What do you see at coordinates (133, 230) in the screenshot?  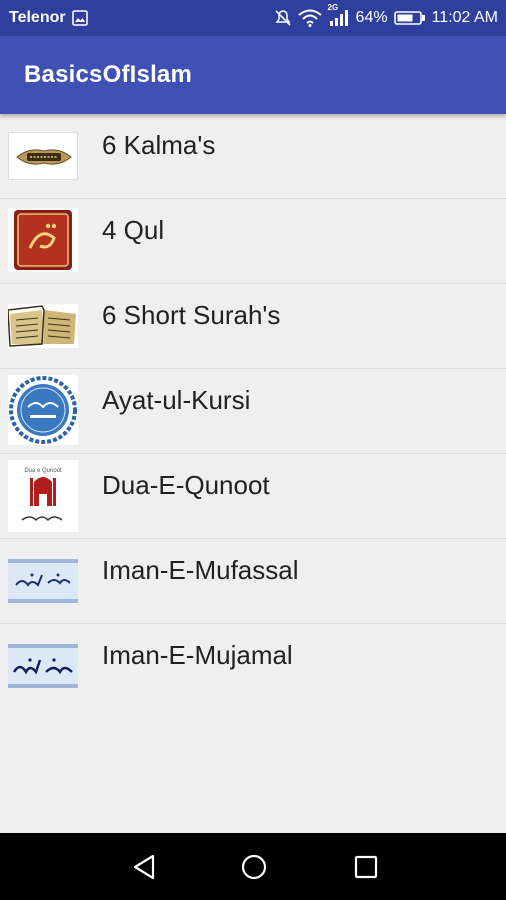 I see `list-item-label: 4 Qul` at bounding box center [133, 230].